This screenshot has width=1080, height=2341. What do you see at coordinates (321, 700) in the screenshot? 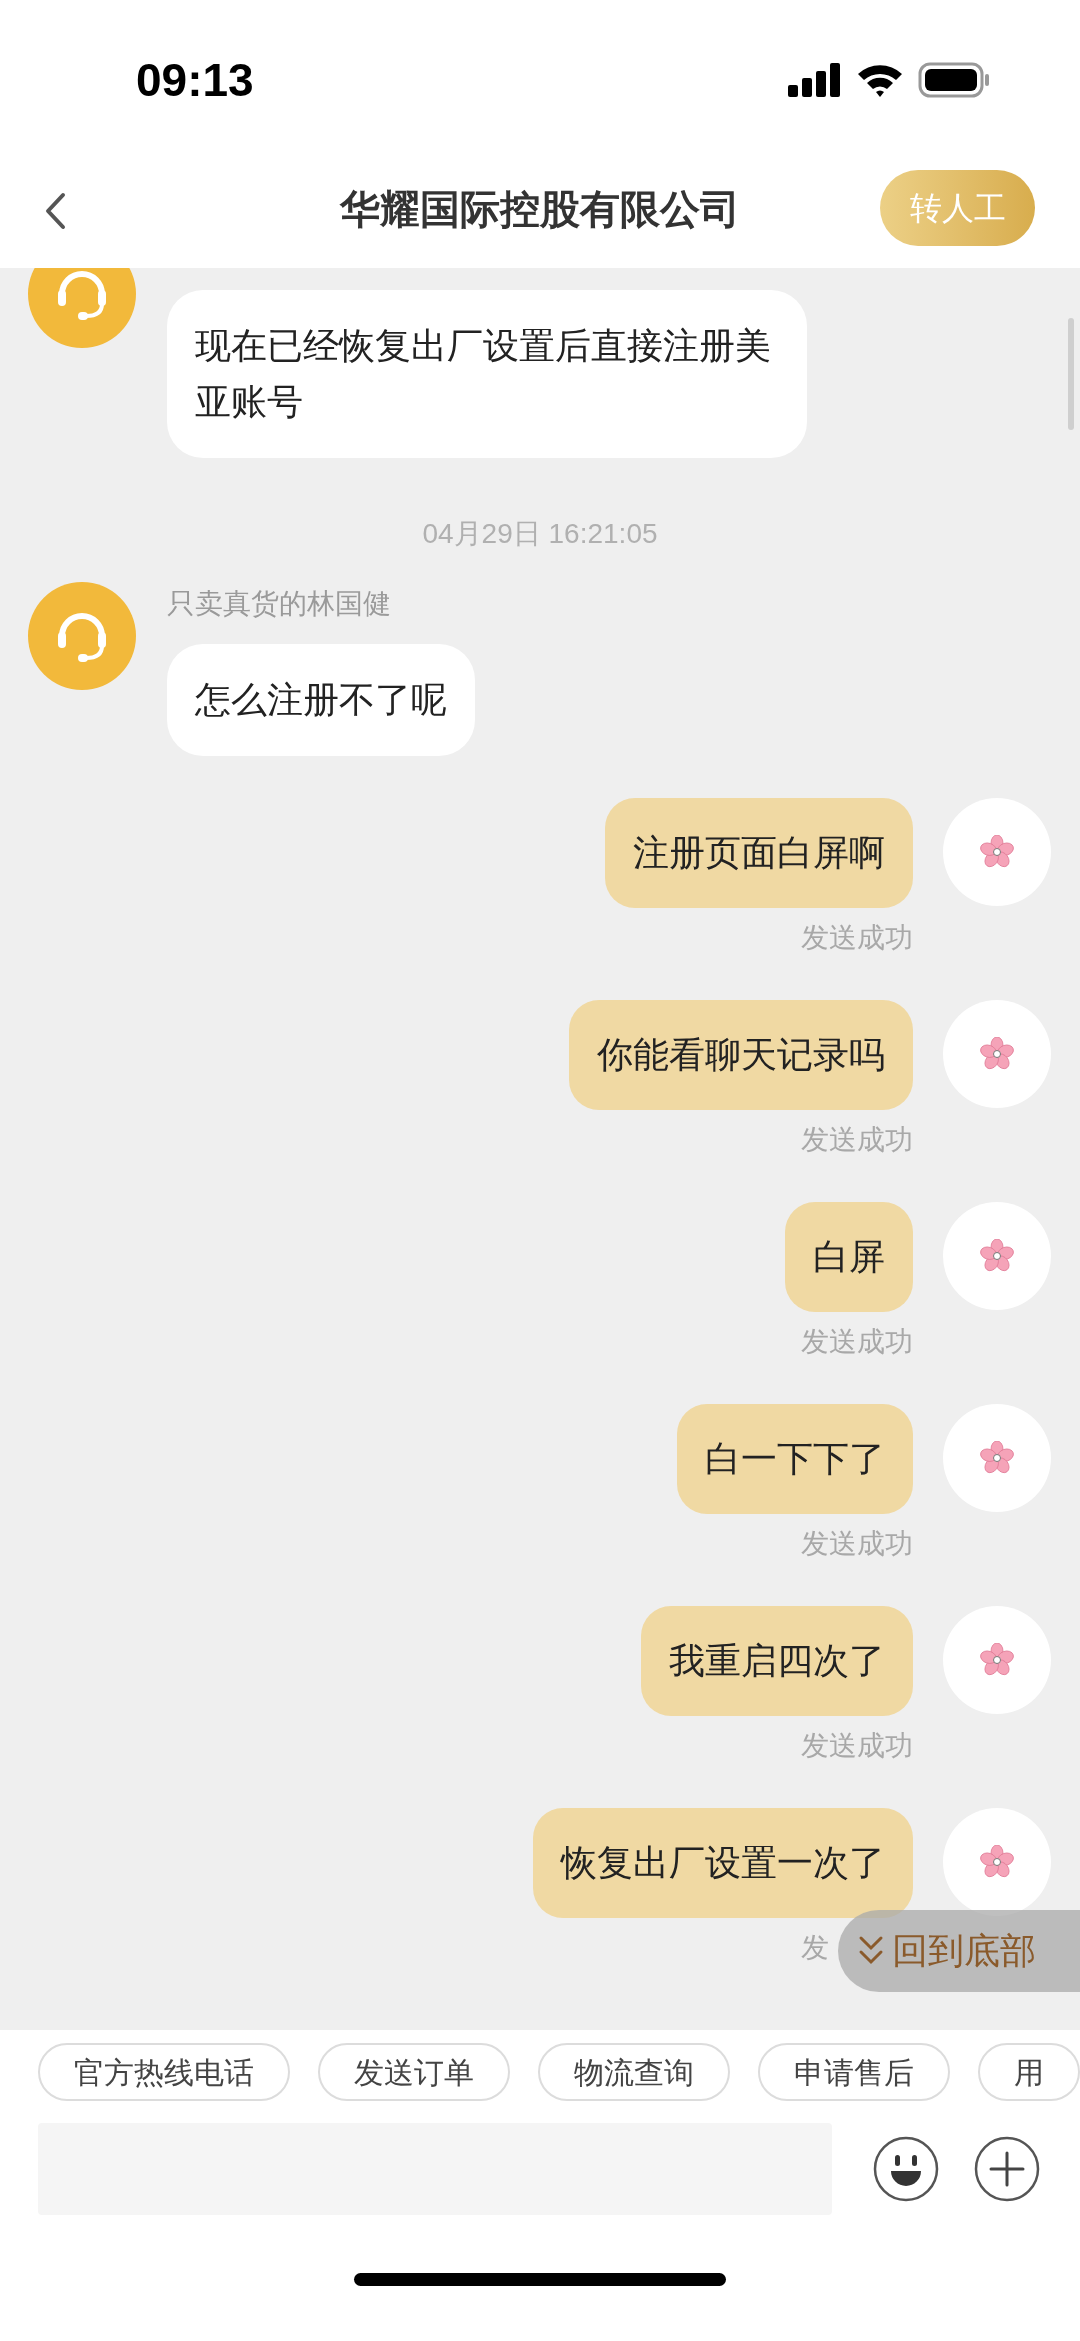
I see `message-bubble: 怎么注册不了呢` at bounding box center [321, 700].